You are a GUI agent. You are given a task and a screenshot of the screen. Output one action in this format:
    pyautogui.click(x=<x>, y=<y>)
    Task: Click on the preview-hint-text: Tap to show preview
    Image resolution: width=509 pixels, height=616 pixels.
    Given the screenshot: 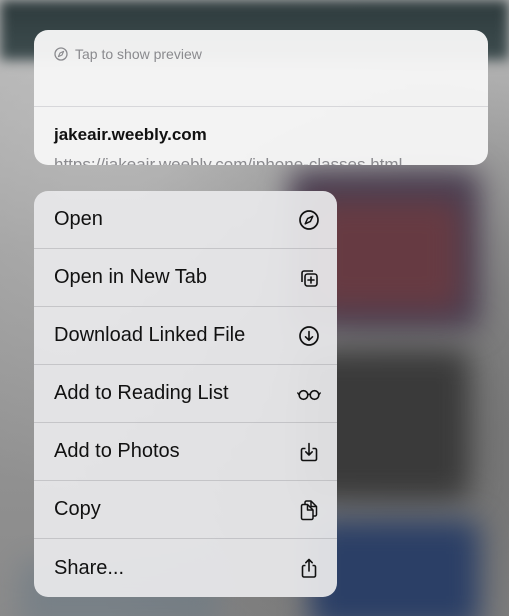 What is the action you would take?
    pyautogui.click(x=138, y=54)
    